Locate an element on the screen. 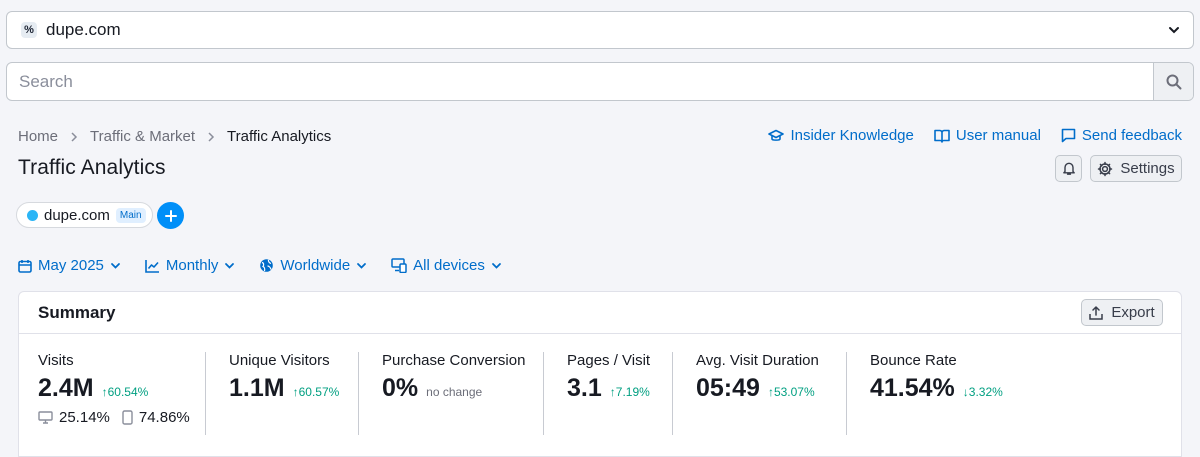  metric-label: Visits is located at coordinates (56, 360).